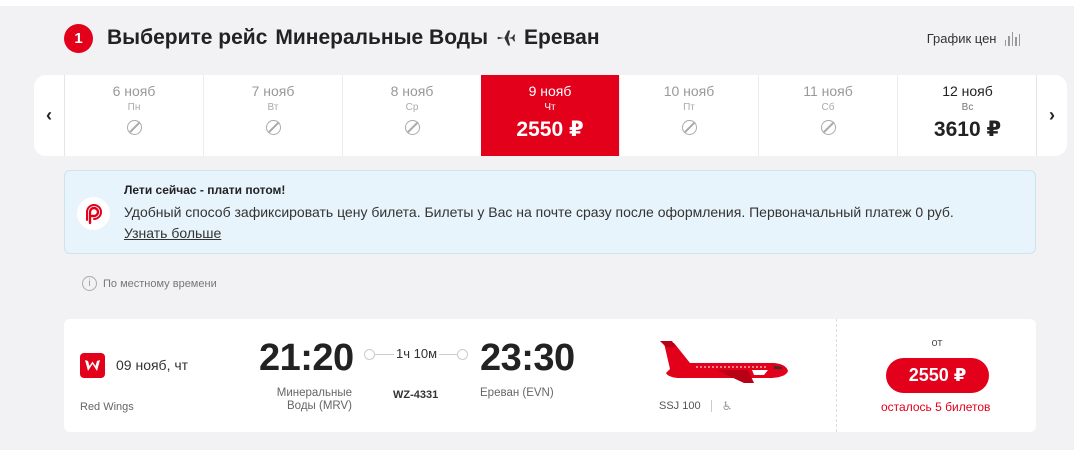 This screenshot has height=450, width=1074. What do you see at coordinates (273, 91) in the screenshot?
I see `date-label: 7 нояб` at bounding box center [273, 91].